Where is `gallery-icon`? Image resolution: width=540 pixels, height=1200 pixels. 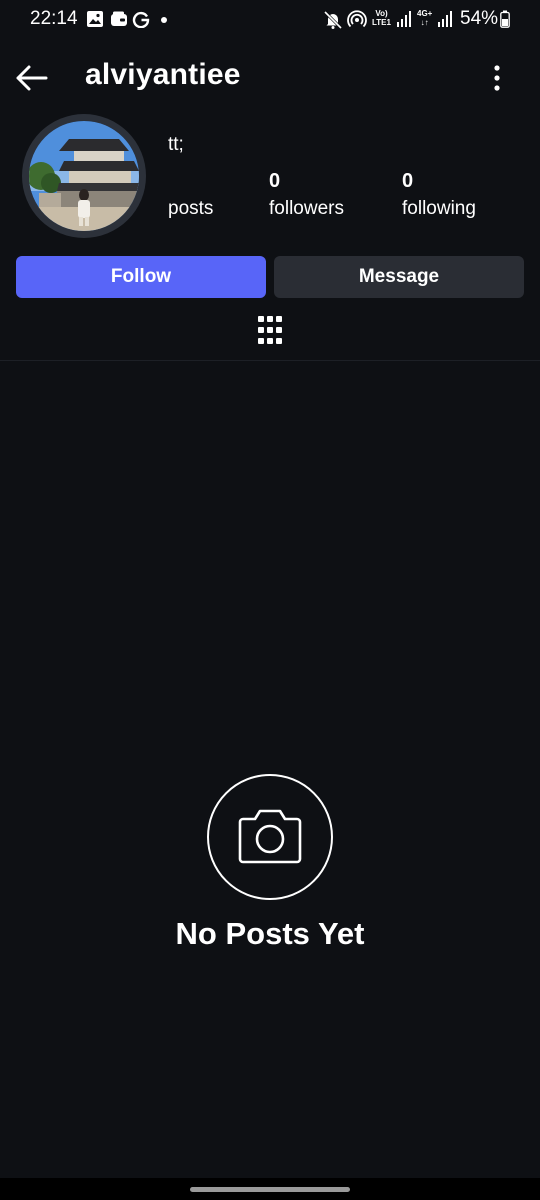 gallery-icon is located at coordinates (95, 19).